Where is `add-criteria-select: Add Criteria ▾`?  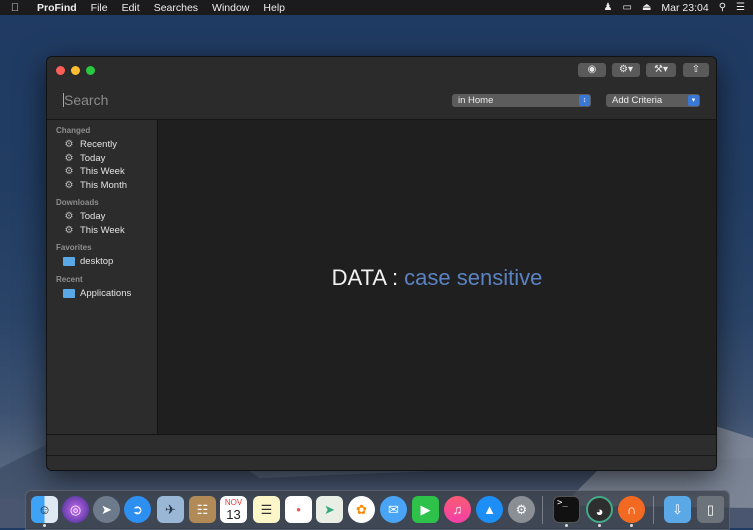
add-criteria-select: Add Criteria ▾ is located at coordinates (653, 100).